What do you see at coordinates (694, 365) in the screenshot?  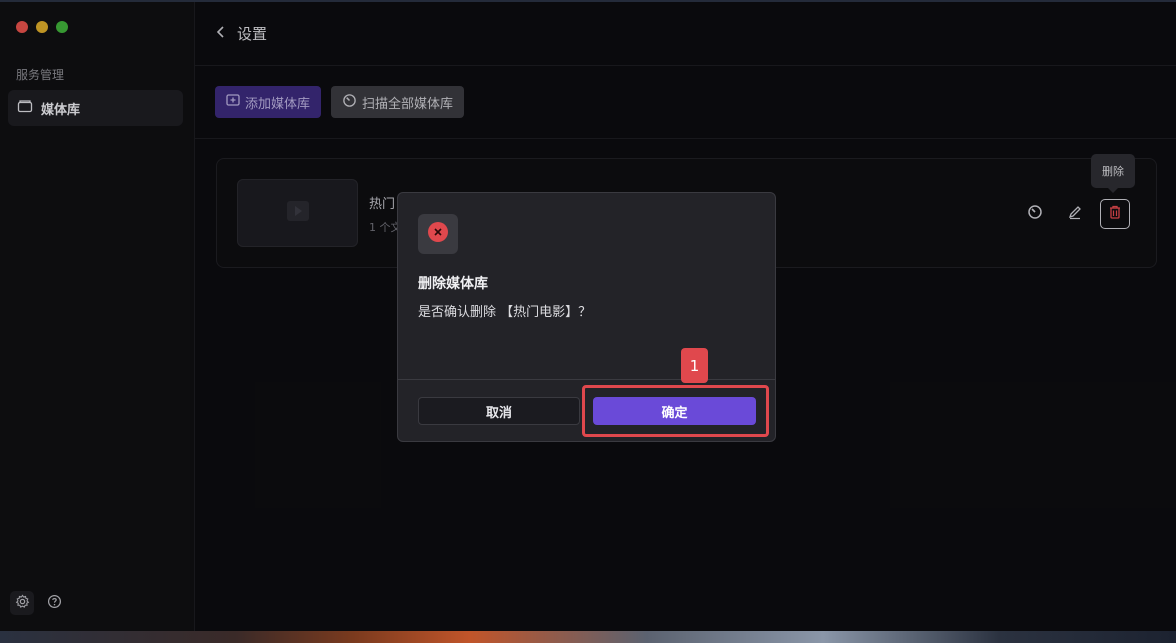 I see `step-marker: 1` at bounding box center [694, 365].